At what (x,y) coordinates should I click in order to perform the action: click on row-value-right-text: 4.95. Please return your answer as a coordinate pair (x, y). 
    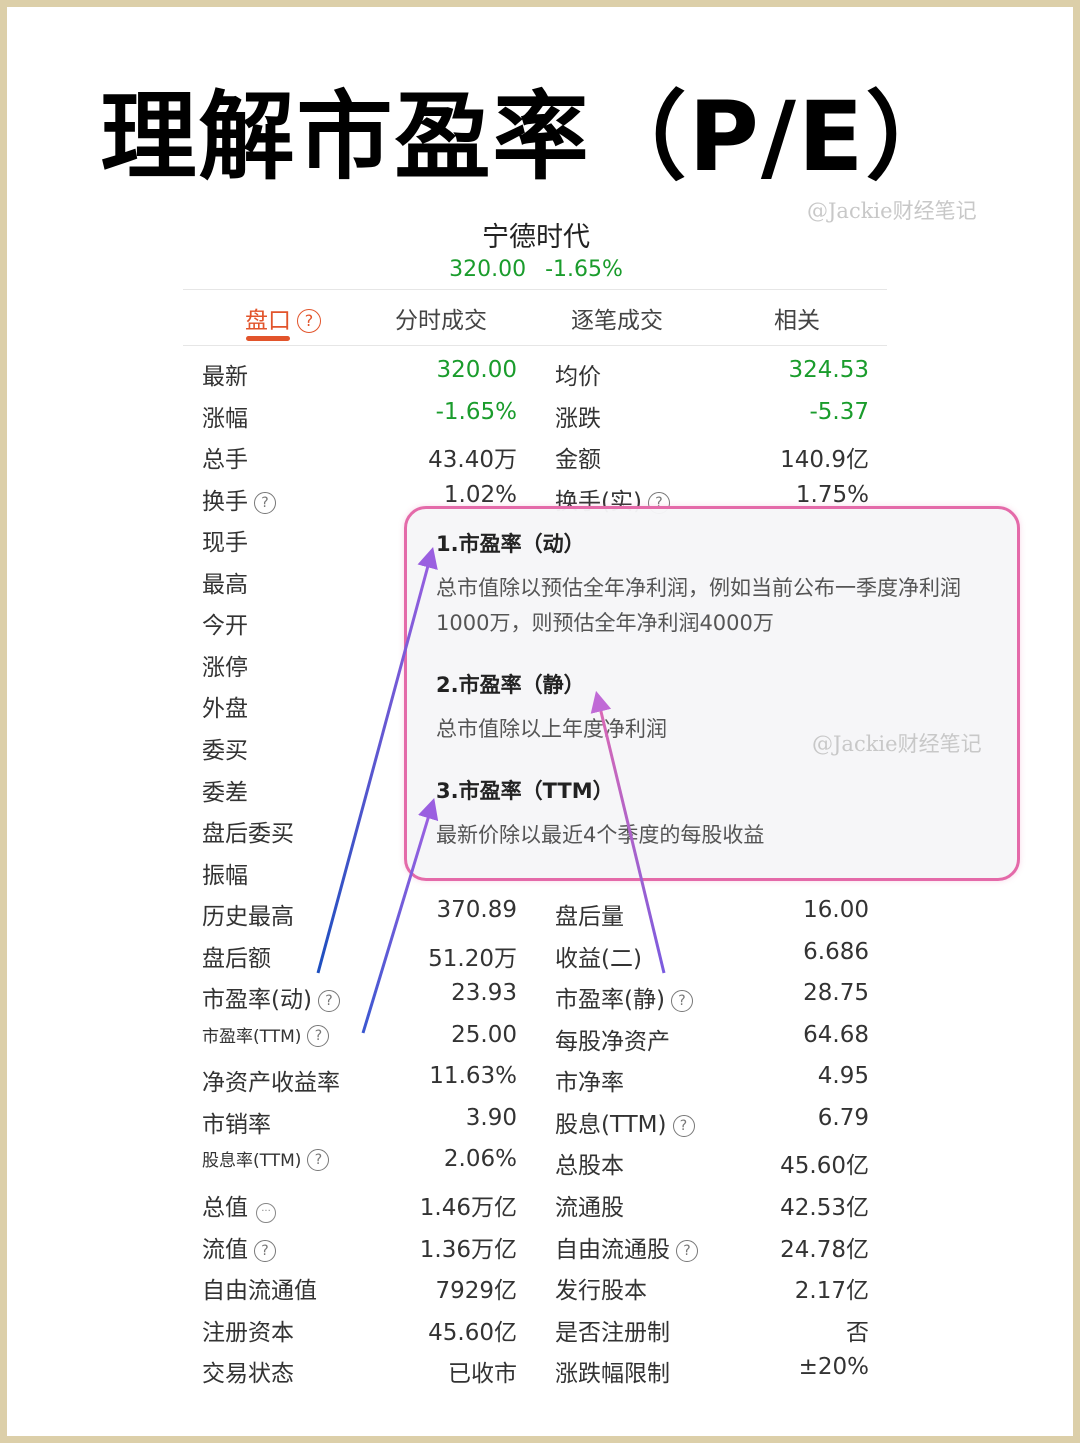
    Looking at the image, I should click on (843, 1076).